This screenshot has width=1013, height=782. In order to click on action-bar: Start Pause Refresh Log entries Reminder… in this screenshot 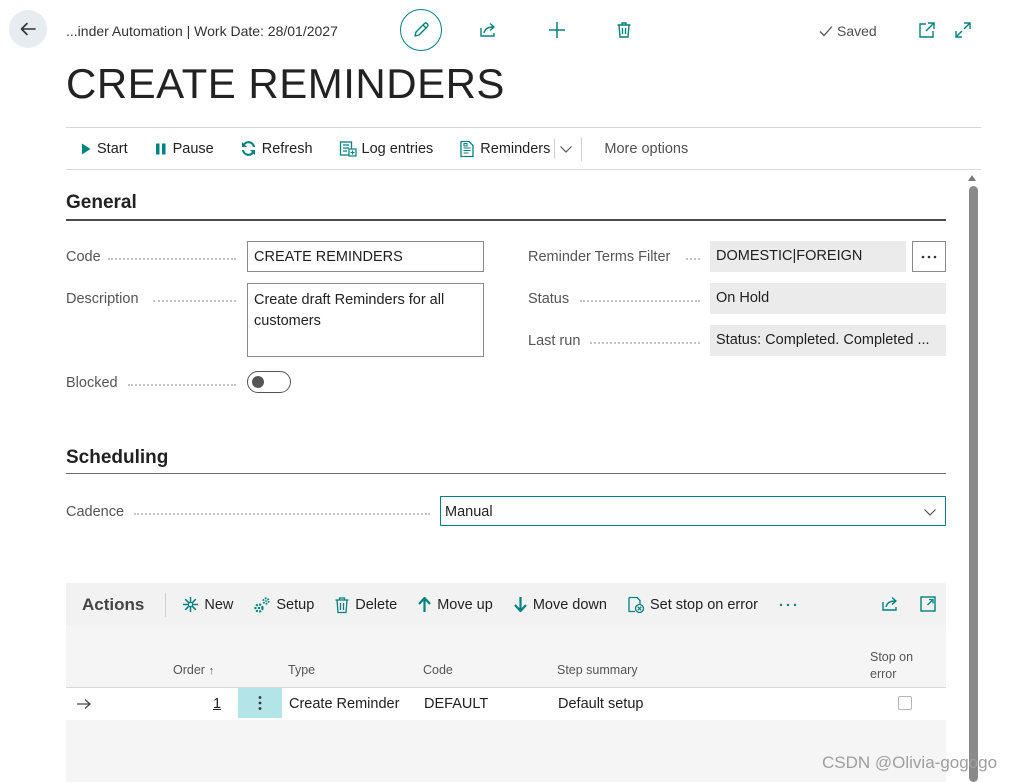, I will do `click(523, 148)`.